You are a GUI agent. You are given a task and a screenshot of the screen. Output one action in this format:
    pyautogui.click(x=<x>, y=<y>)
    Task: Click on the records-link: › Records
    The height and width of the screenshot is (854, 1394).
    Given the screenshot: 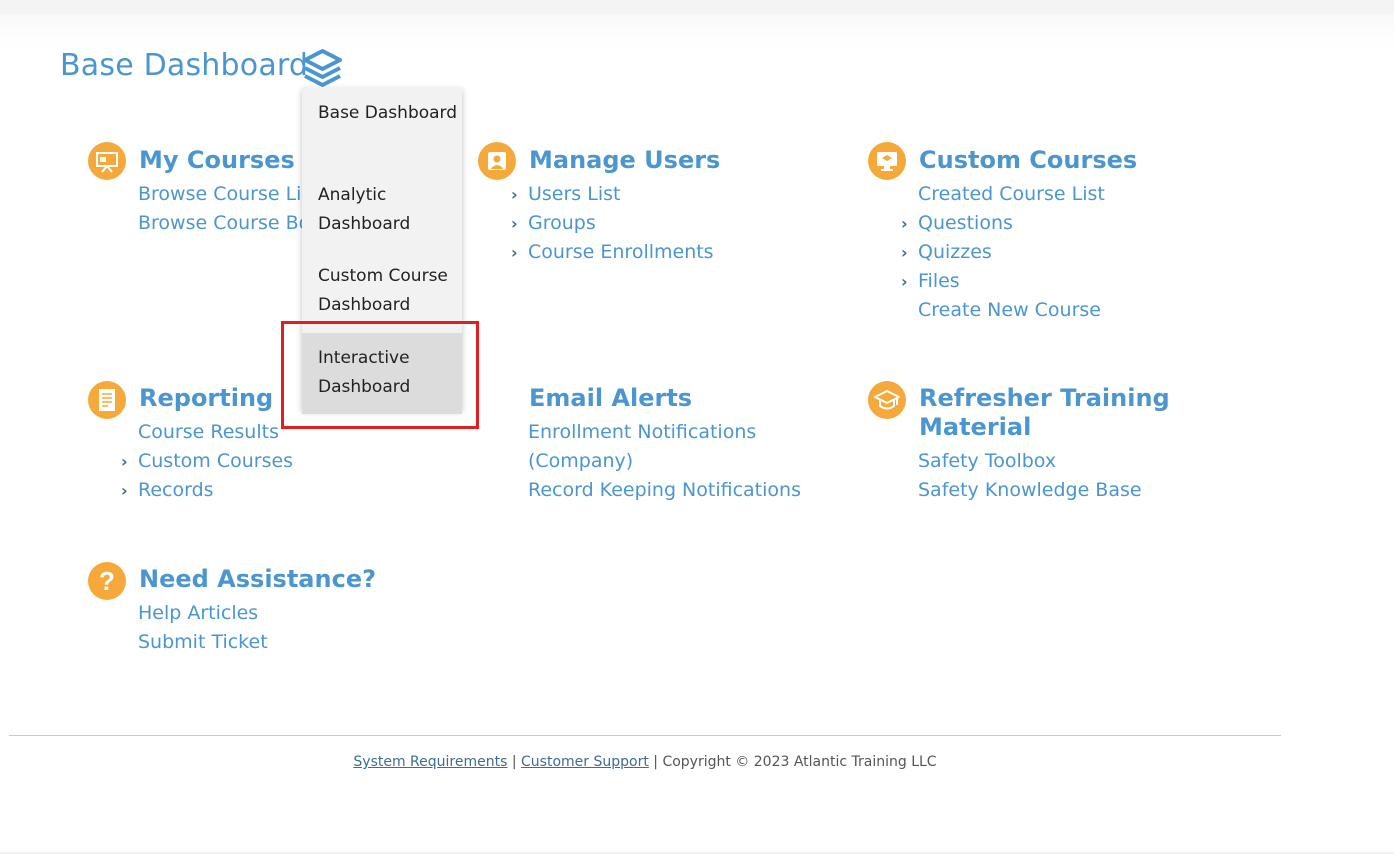 What is the action you would take?
    pyautogui.click(x=207, y=490)
    